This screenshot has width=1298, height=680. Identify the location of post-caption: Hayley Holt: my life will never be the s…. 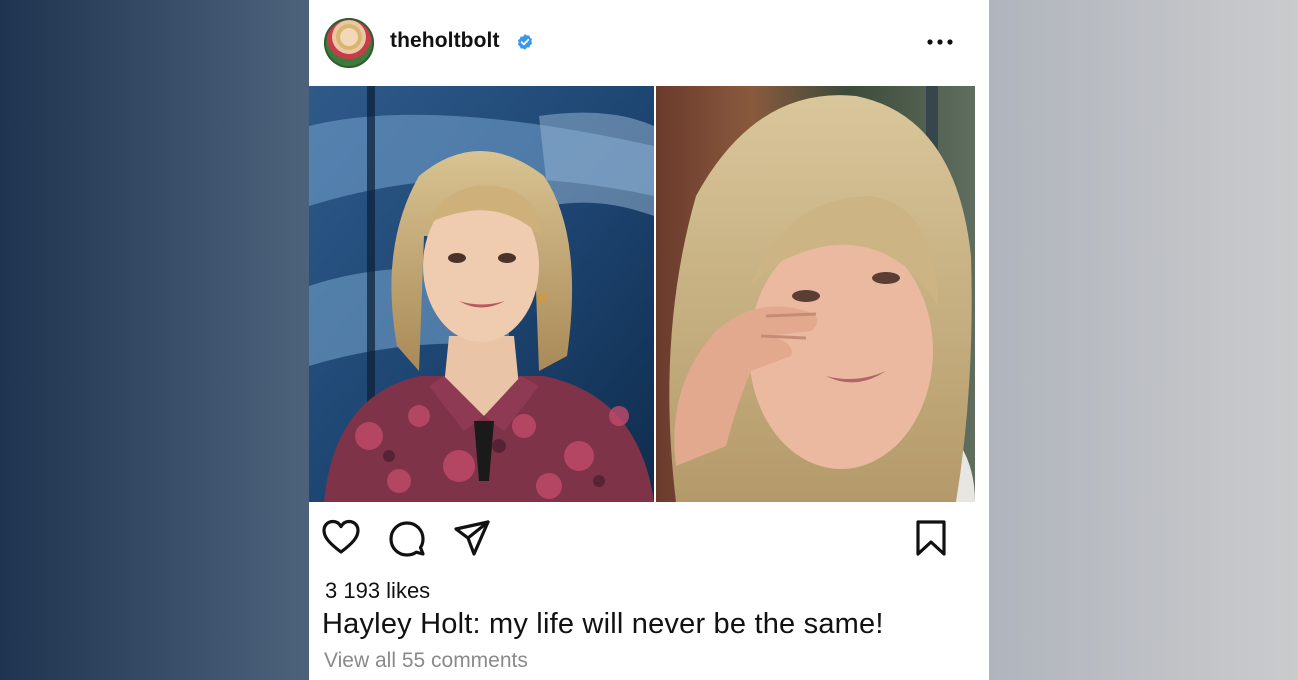
(603, 624).